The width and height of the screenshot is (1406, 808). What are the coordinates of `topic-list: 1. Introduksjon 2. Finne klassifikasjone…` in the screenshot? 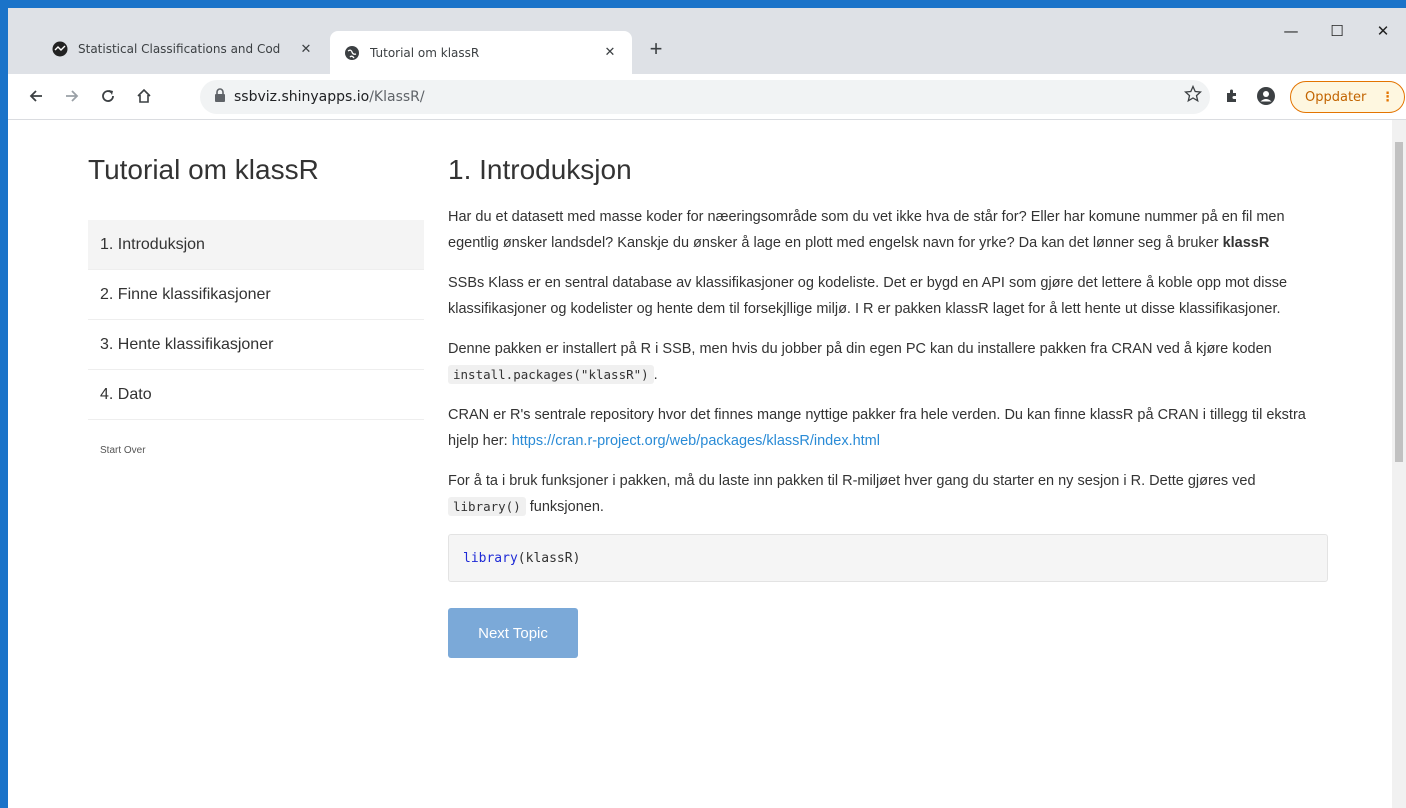 It's located at (256, 320).